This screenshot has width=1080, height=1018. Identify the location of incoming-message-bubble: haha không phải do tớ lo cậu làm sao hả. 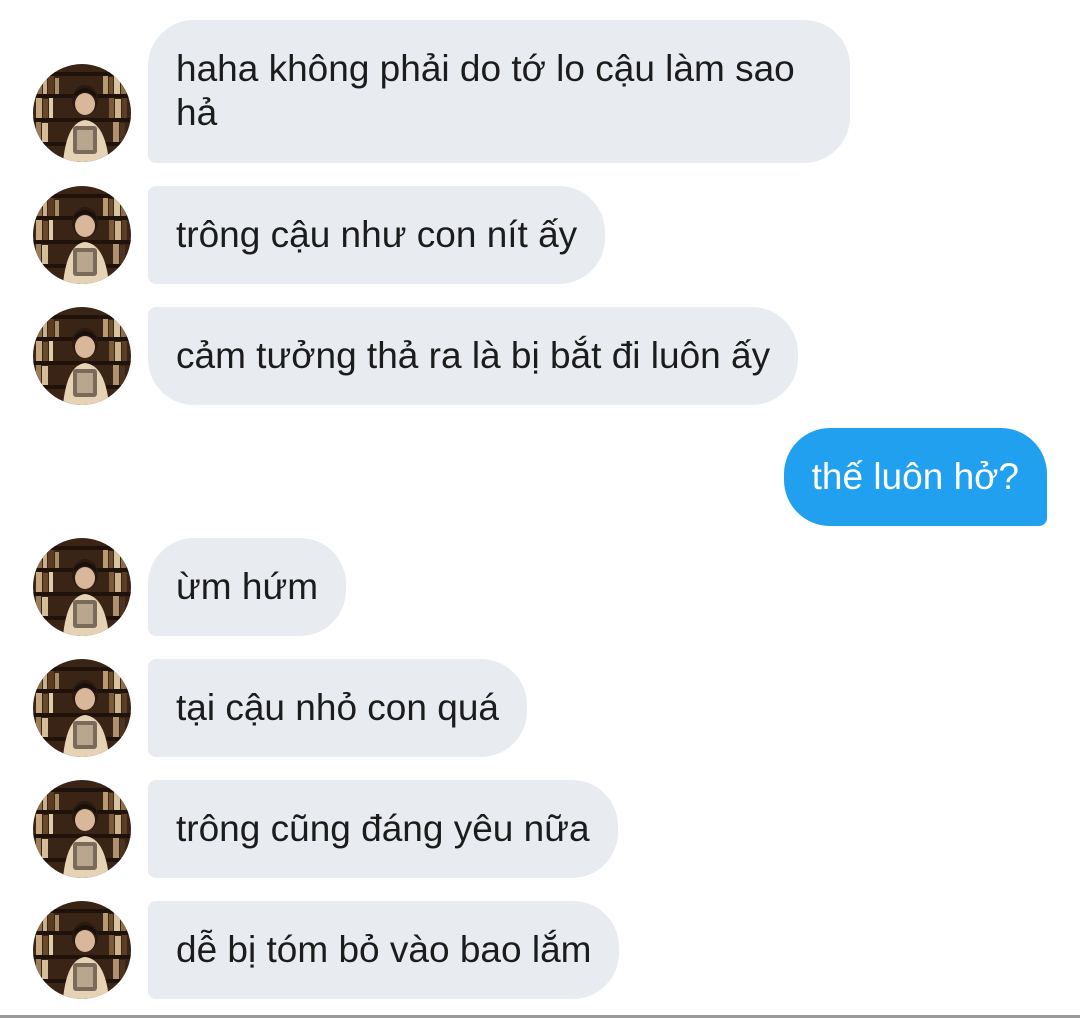
(499, 91).